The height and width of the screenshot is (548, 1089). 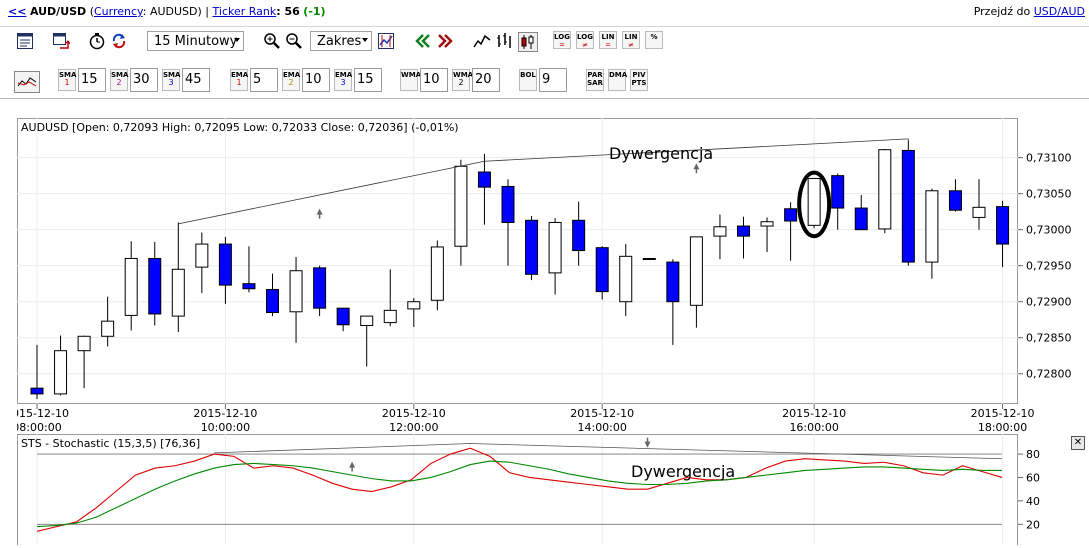 I want to click on indicator-button-sma: SMA 3, so click(x=171, y=80).